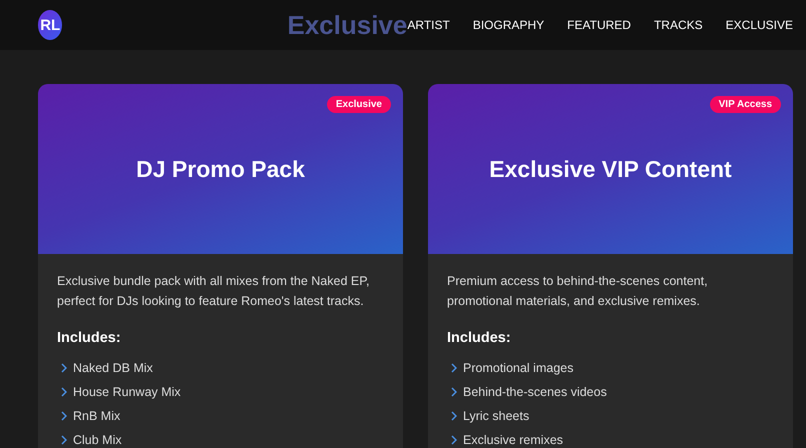 This screenshot has width=806, height=448. I want to click on nav-link: FEATURED, so click(599, 25).